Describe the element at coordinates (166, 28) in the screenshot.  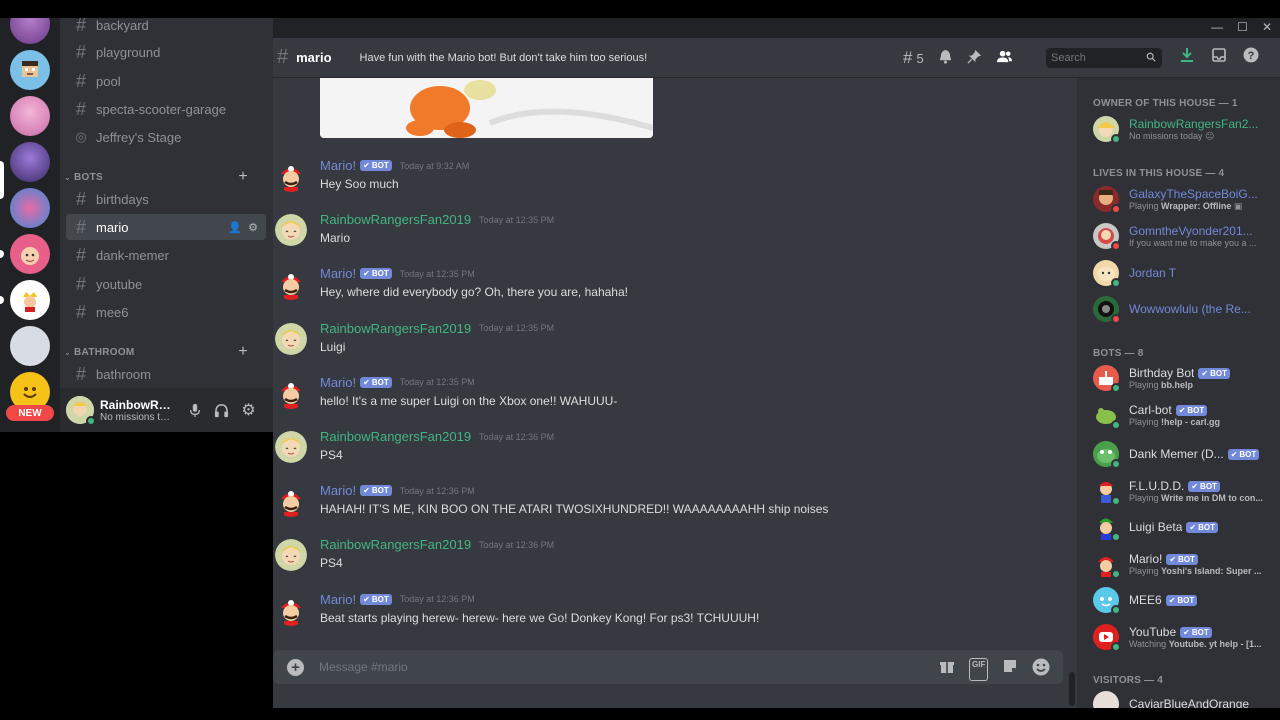
I see `channel-backyard: # backyard` at that location.